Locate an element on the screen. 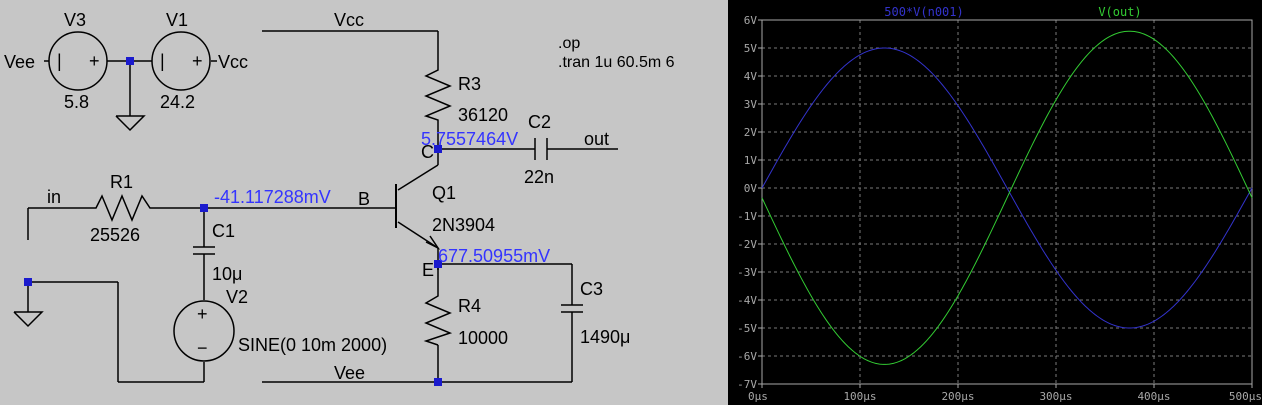  x-tick-label: 100µs is located at coordinates (859, 396).